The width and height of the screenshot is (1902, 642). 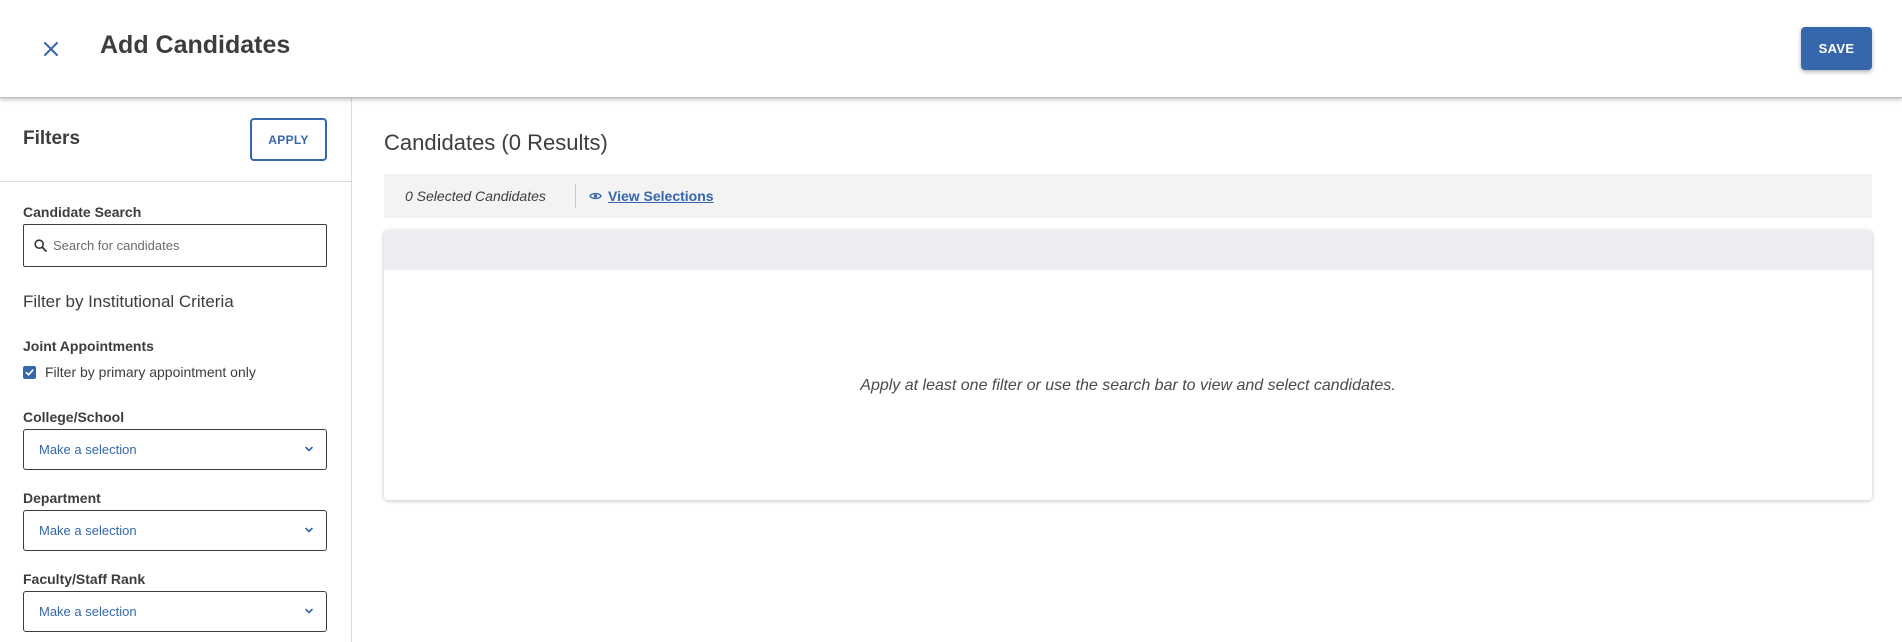 What do you see at coordinates (1836, 48) in the screenshot?
I see `save-button: SAVE` at bounding box center [1836, 48].